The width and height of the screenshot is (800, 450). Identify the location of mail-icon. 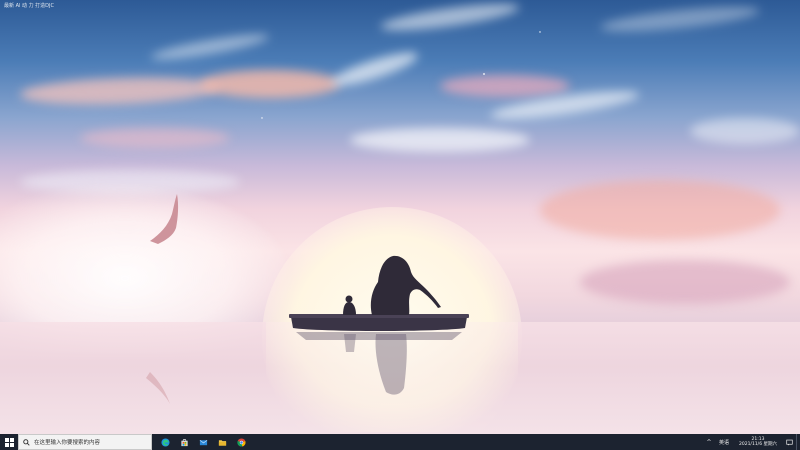
(203, 442).